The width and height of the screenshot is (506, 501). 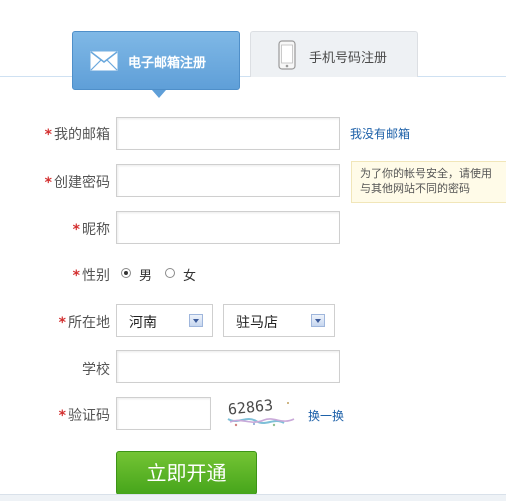 I want to click on email-input, so click(x=228, y=133).